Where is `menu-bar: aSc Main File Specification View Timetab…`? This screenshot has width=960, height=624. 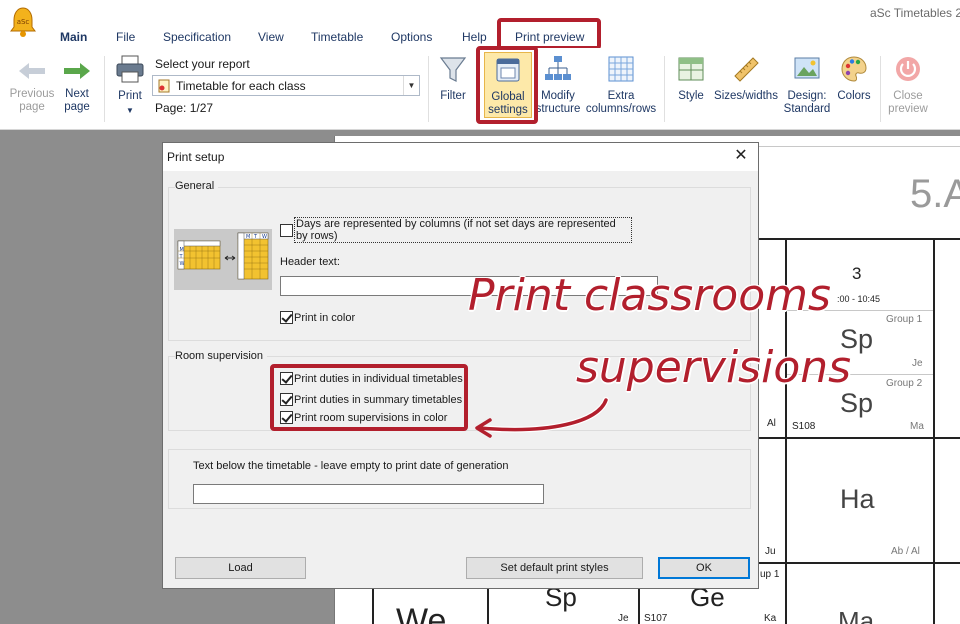 menu-bar: aSc Main File Specification View Timetab… is located at coordinates (480, 24).